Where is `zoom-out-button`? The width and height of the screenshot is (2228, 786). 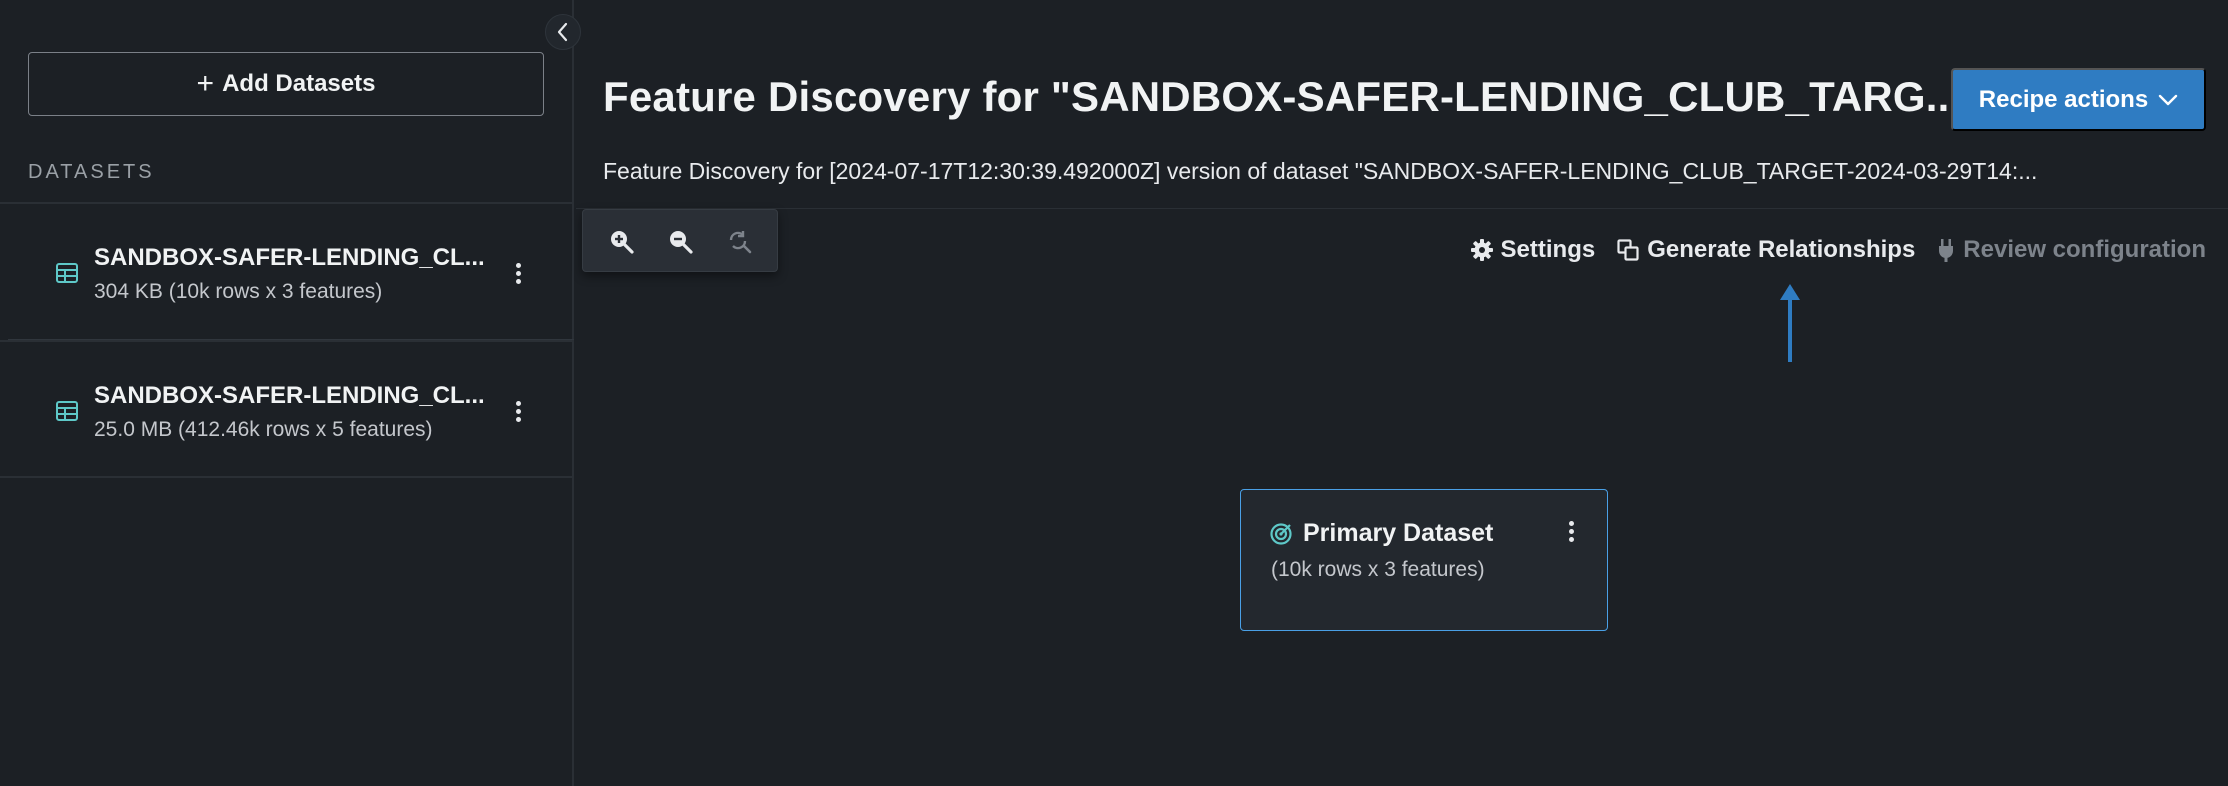
zoom-out-button is located at coordinates (680, 241).